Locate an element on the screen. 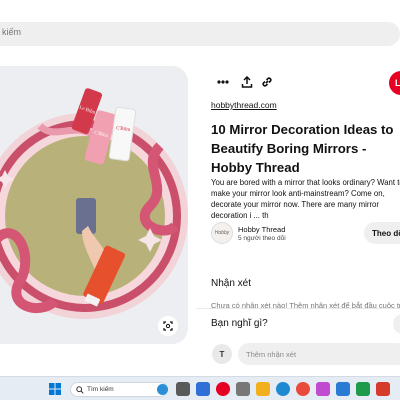 Image resolution: width=400 pixels, height=400 pixels. user-avatar: T is located at coordinates (222, 354).